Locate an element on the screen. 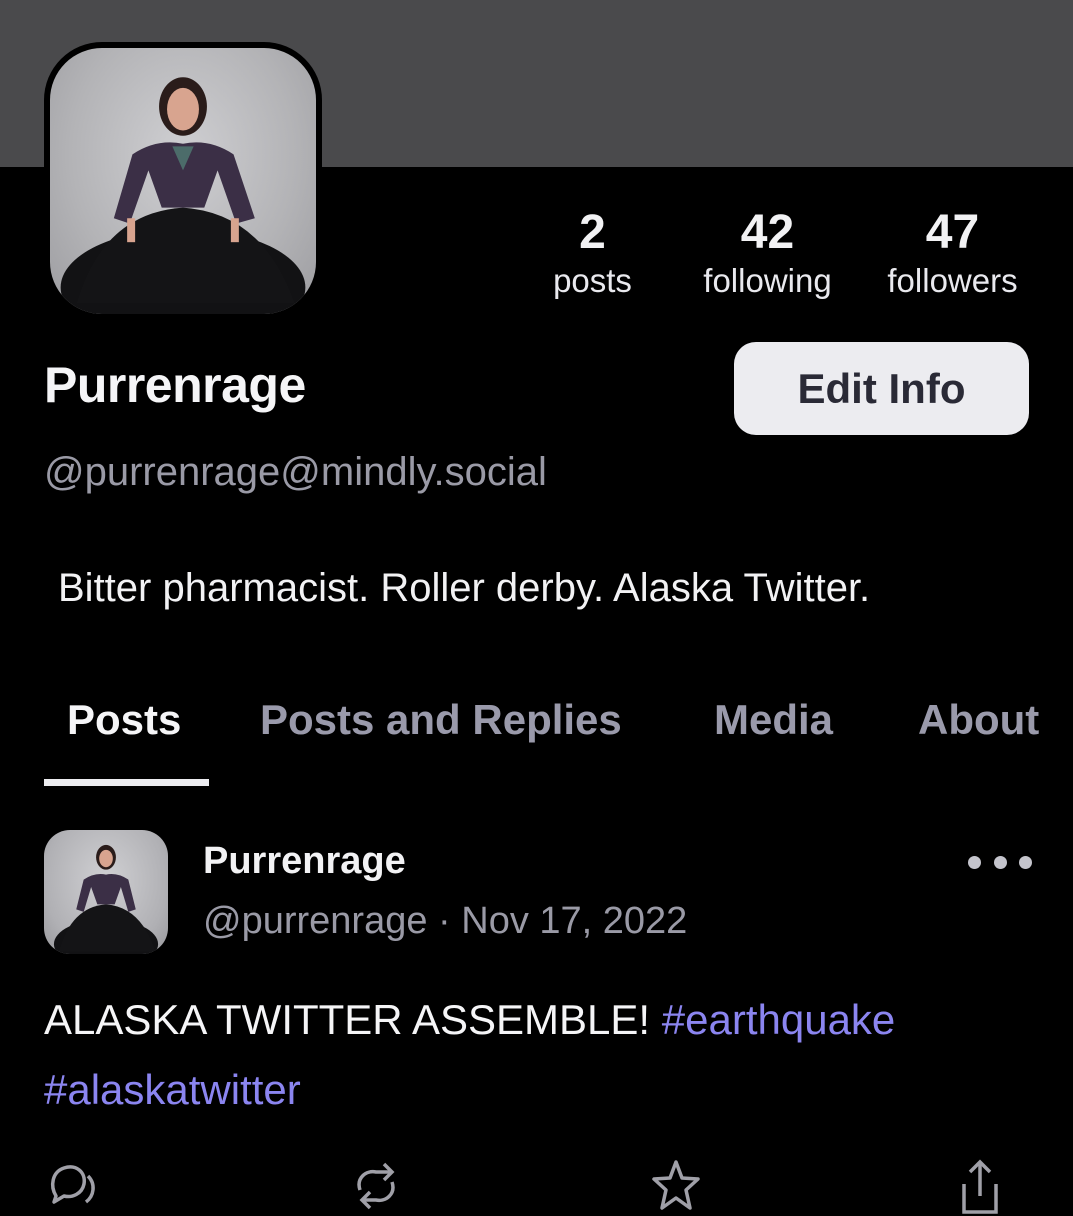 The image size is (1073, 1216). share-button is located at coordinates (980, 1186).